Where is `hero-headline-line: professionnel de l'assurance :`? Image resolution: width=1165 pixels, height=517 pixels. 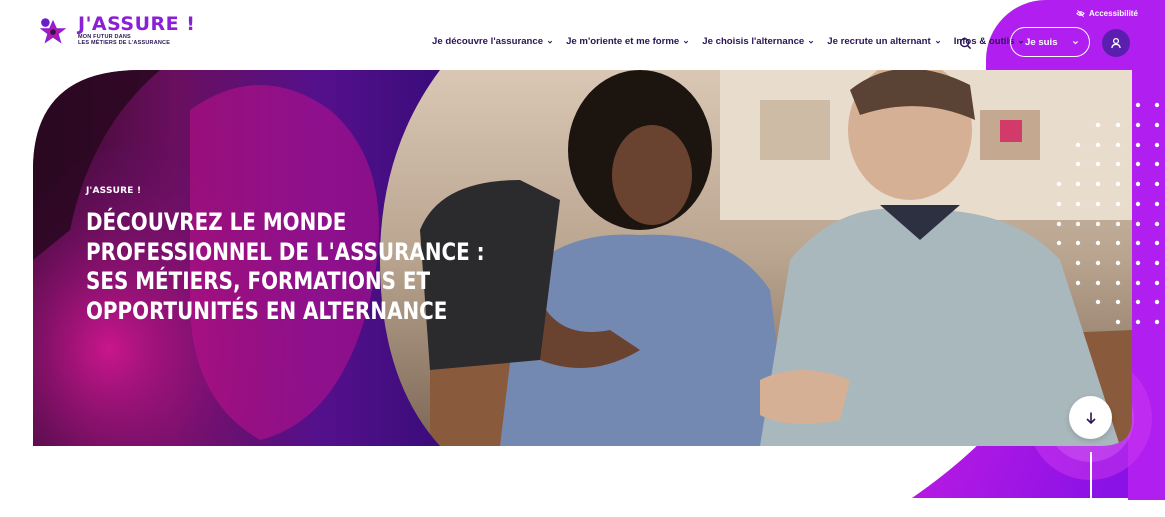
hero-headline-line: professionnel de l'assurance : is located at coordinates (285, 251).